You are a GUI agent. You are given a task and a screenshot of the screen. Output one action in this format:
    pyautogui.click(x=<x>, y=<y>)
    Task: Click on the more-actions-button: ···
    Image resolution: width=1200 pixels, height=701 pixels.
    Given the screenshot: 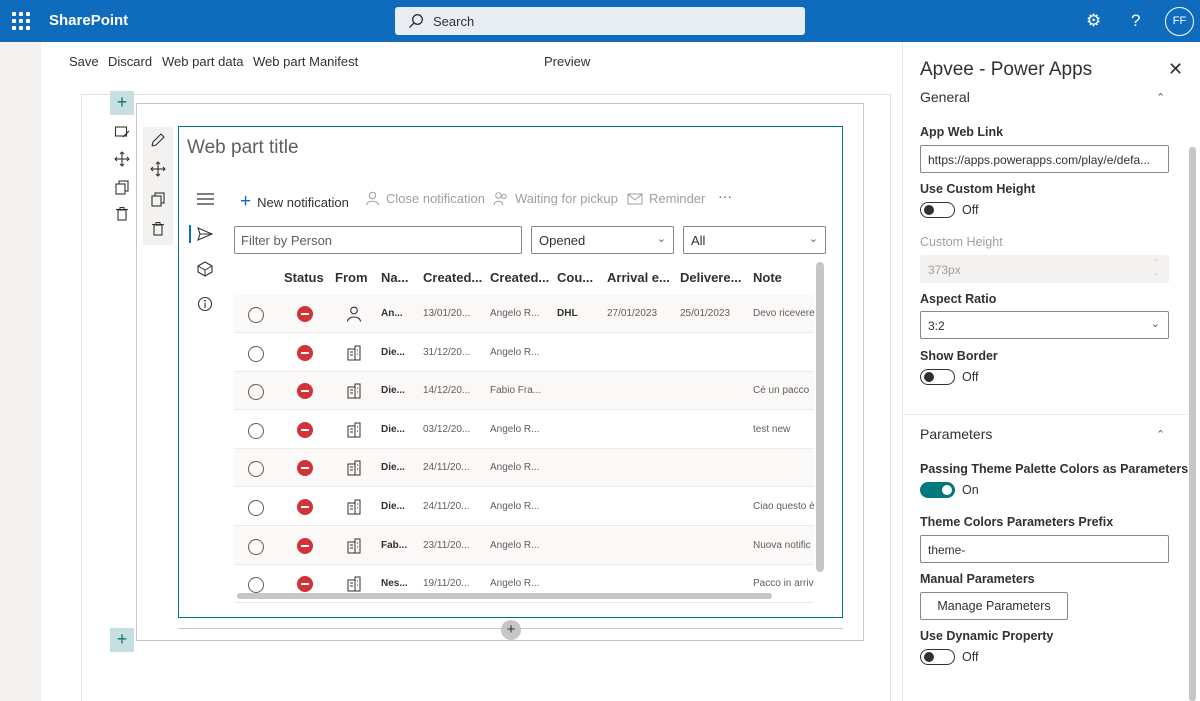 What is the action you would take?
    pyautogui.click(x=725, y=196)
    